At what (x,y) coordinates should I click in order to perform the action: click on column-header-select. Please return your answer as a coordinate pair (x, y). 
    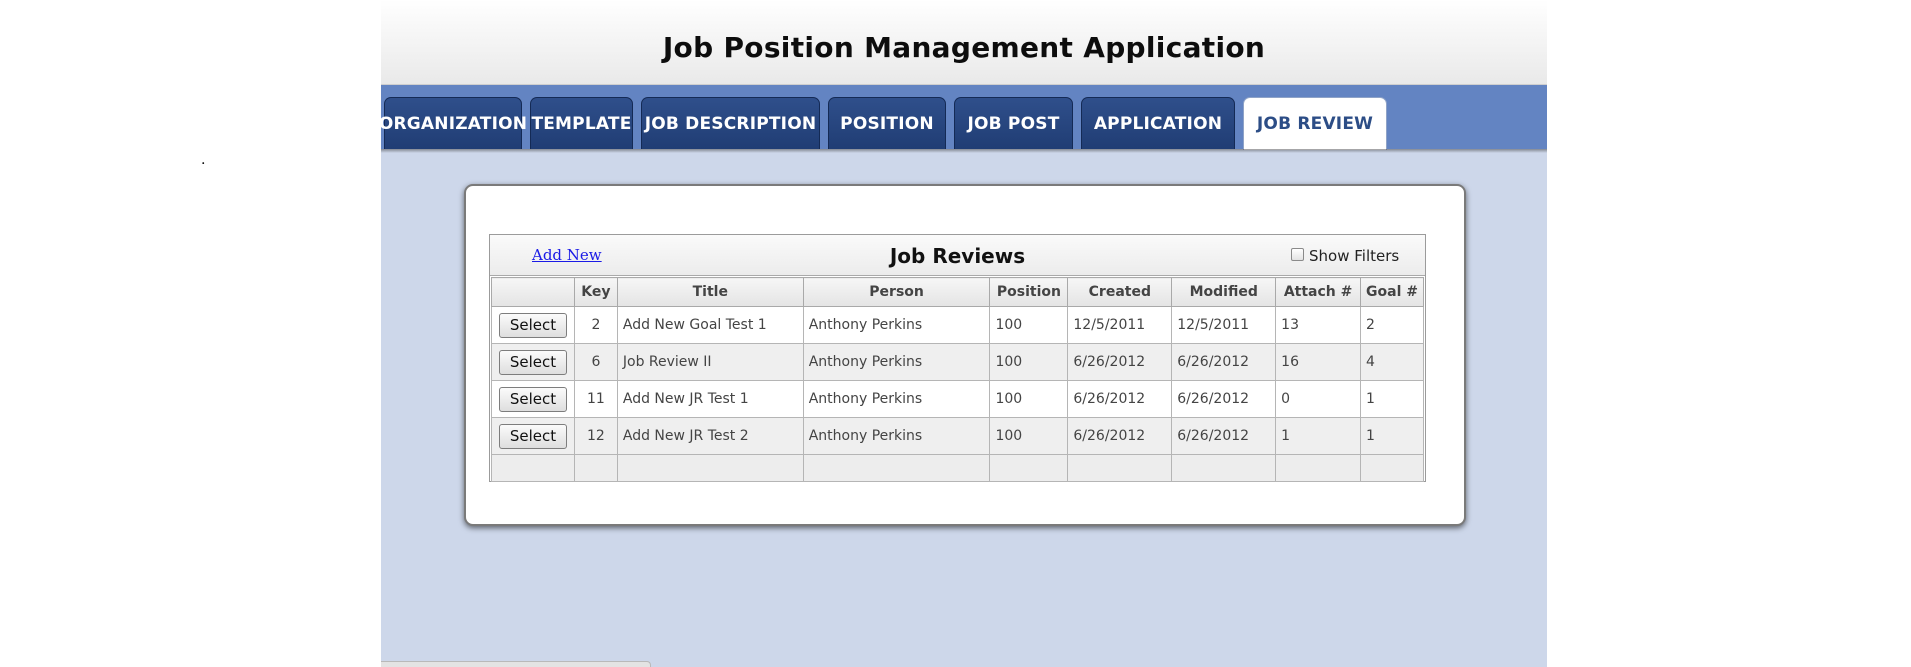
    Looking at the image, I should click on (533, 292).